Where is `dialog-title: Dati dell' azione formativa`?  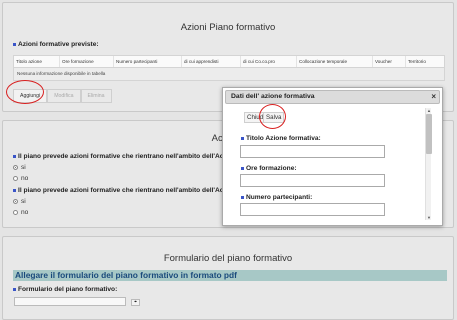
dialog-title: Dati dell' azione formativa is located at coordinates (273, 96).